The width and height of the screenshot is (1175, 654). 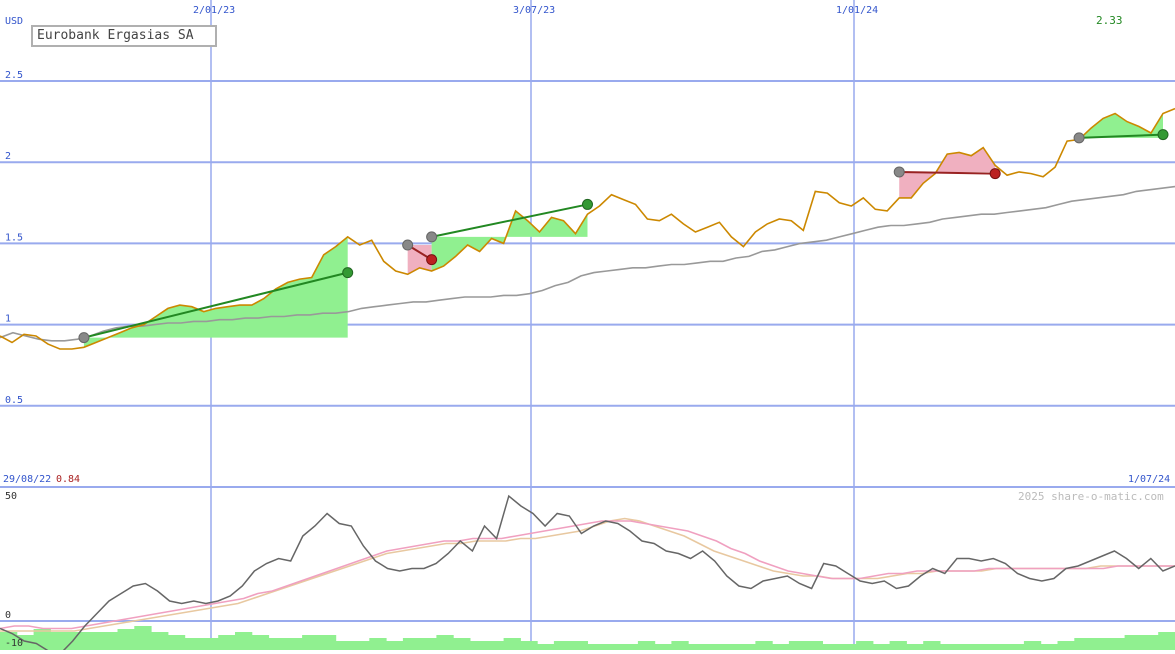 I want to click on y-tick-label: 1.5, so click(x=14, y=237).